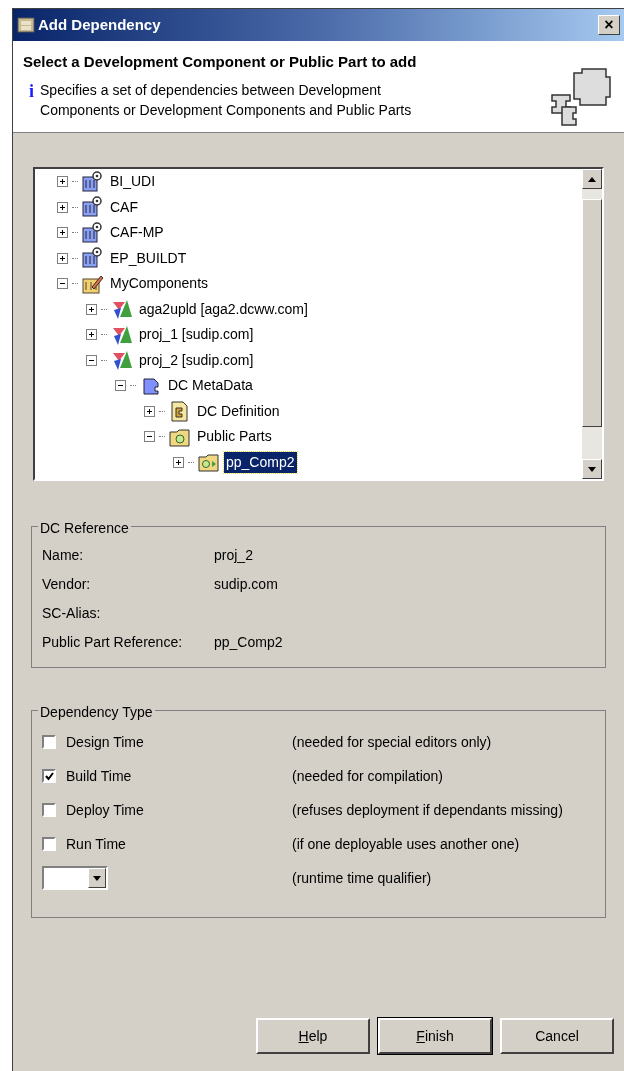 The image size is (624, 1071). What do you see at coordinates (179, 810) in the screenshot?
I see `checkbox-label: Deploy Time` at bounding box center [179, 810].